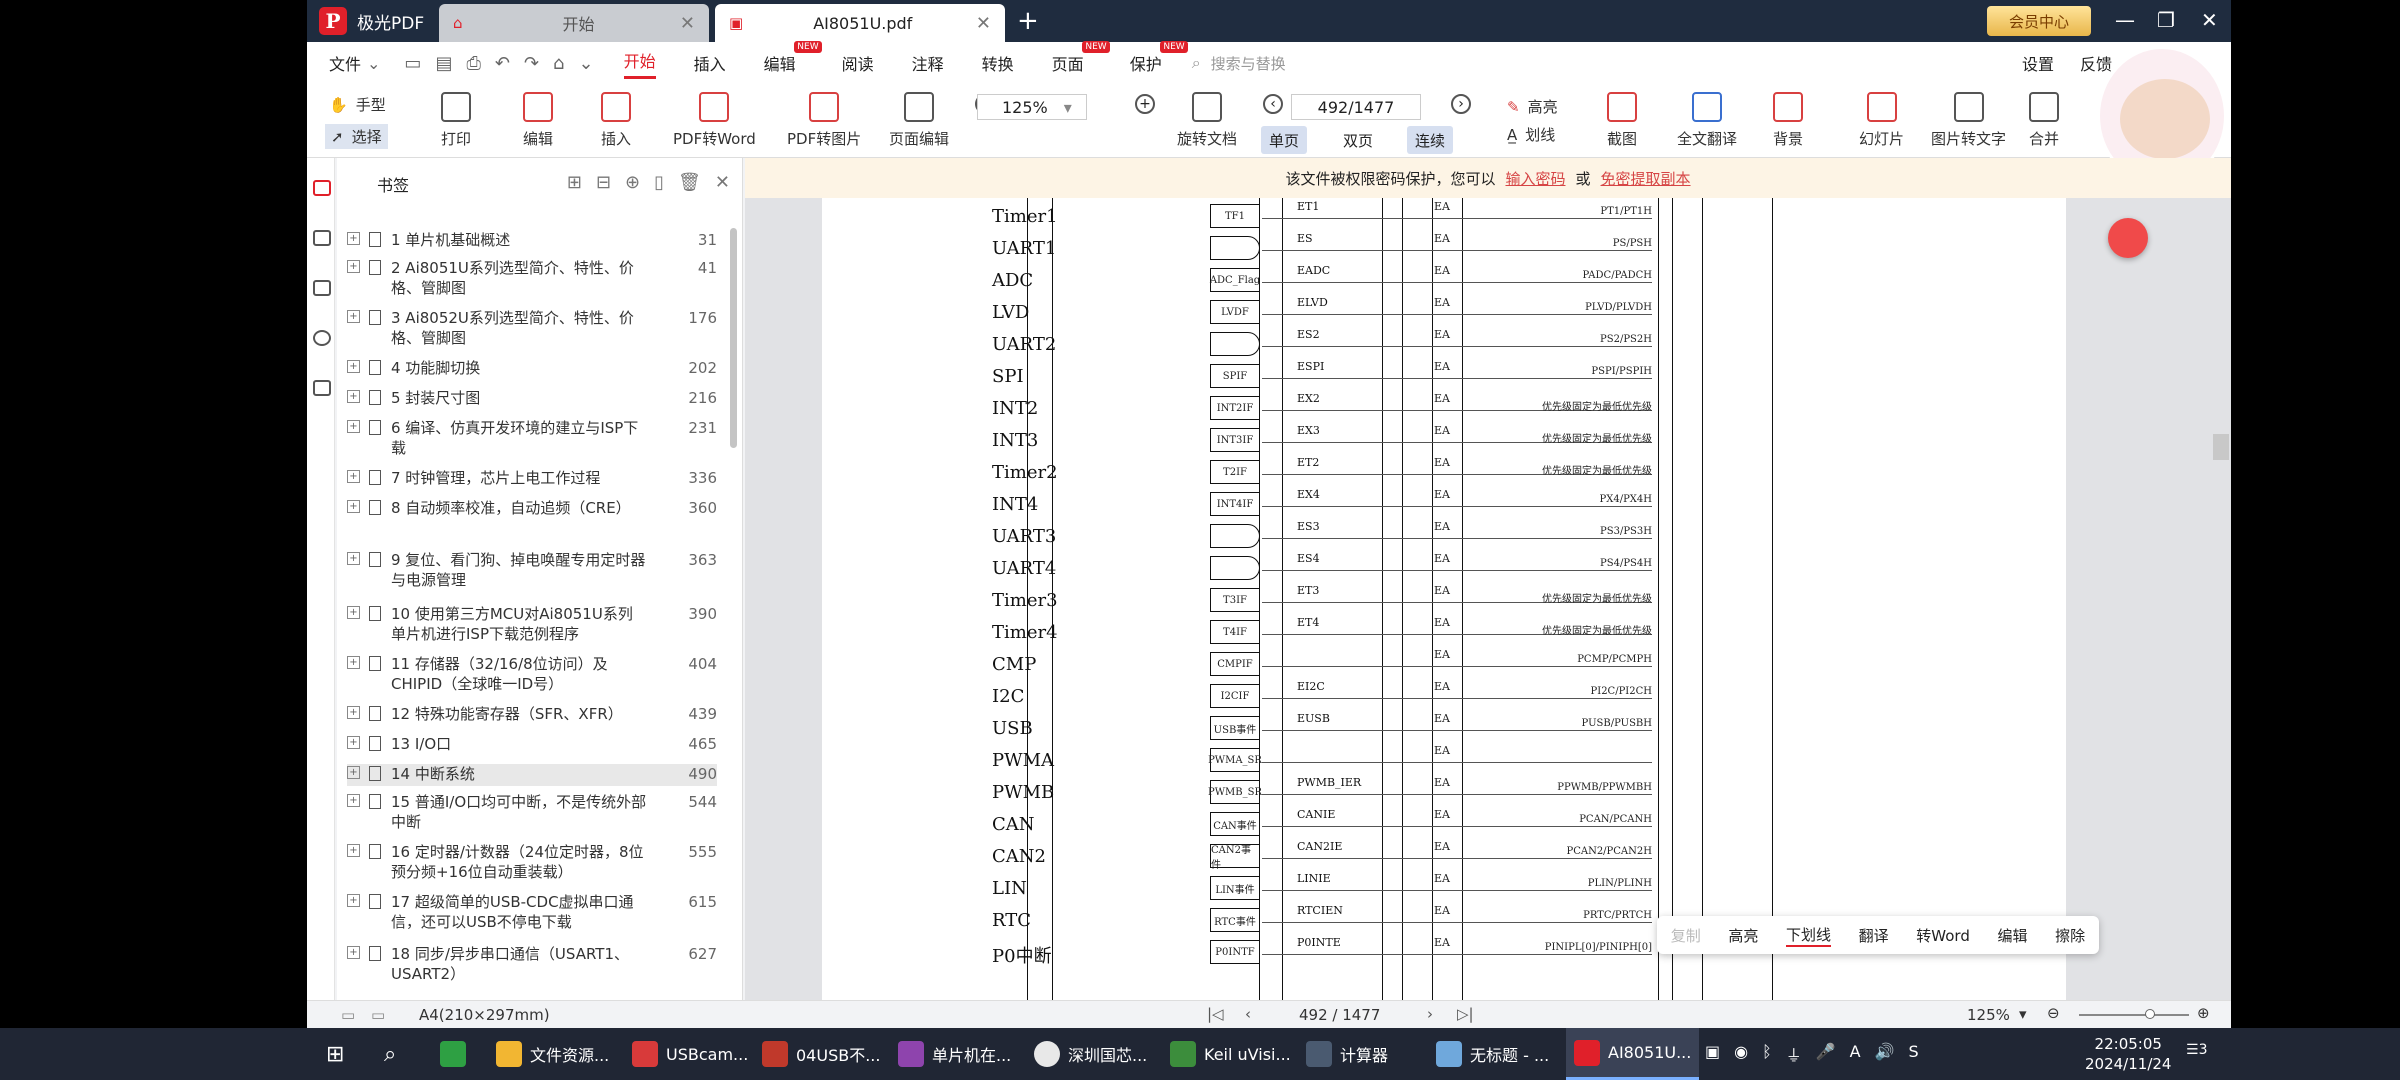 The width and height of the screenshot is (2400, 1080). What do you see at coordinates (2039, 21) in the screenshot?
I see `vip-center-button: 会员中心` at bounding box center [2039, 21].